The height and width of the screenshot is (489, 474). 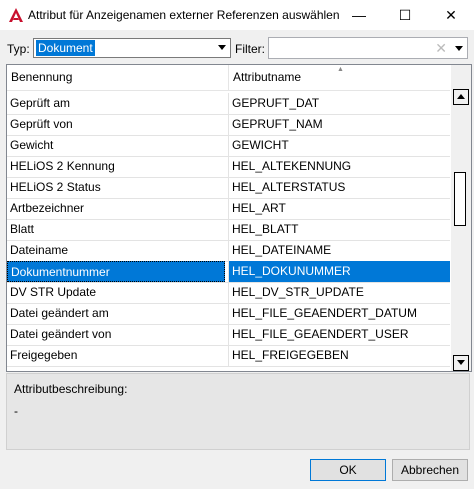 What do you see at coordinates (117, 103) in the screenshot?
I see `cell-benennung: Geprüft am` at bounding box center [117, 103].